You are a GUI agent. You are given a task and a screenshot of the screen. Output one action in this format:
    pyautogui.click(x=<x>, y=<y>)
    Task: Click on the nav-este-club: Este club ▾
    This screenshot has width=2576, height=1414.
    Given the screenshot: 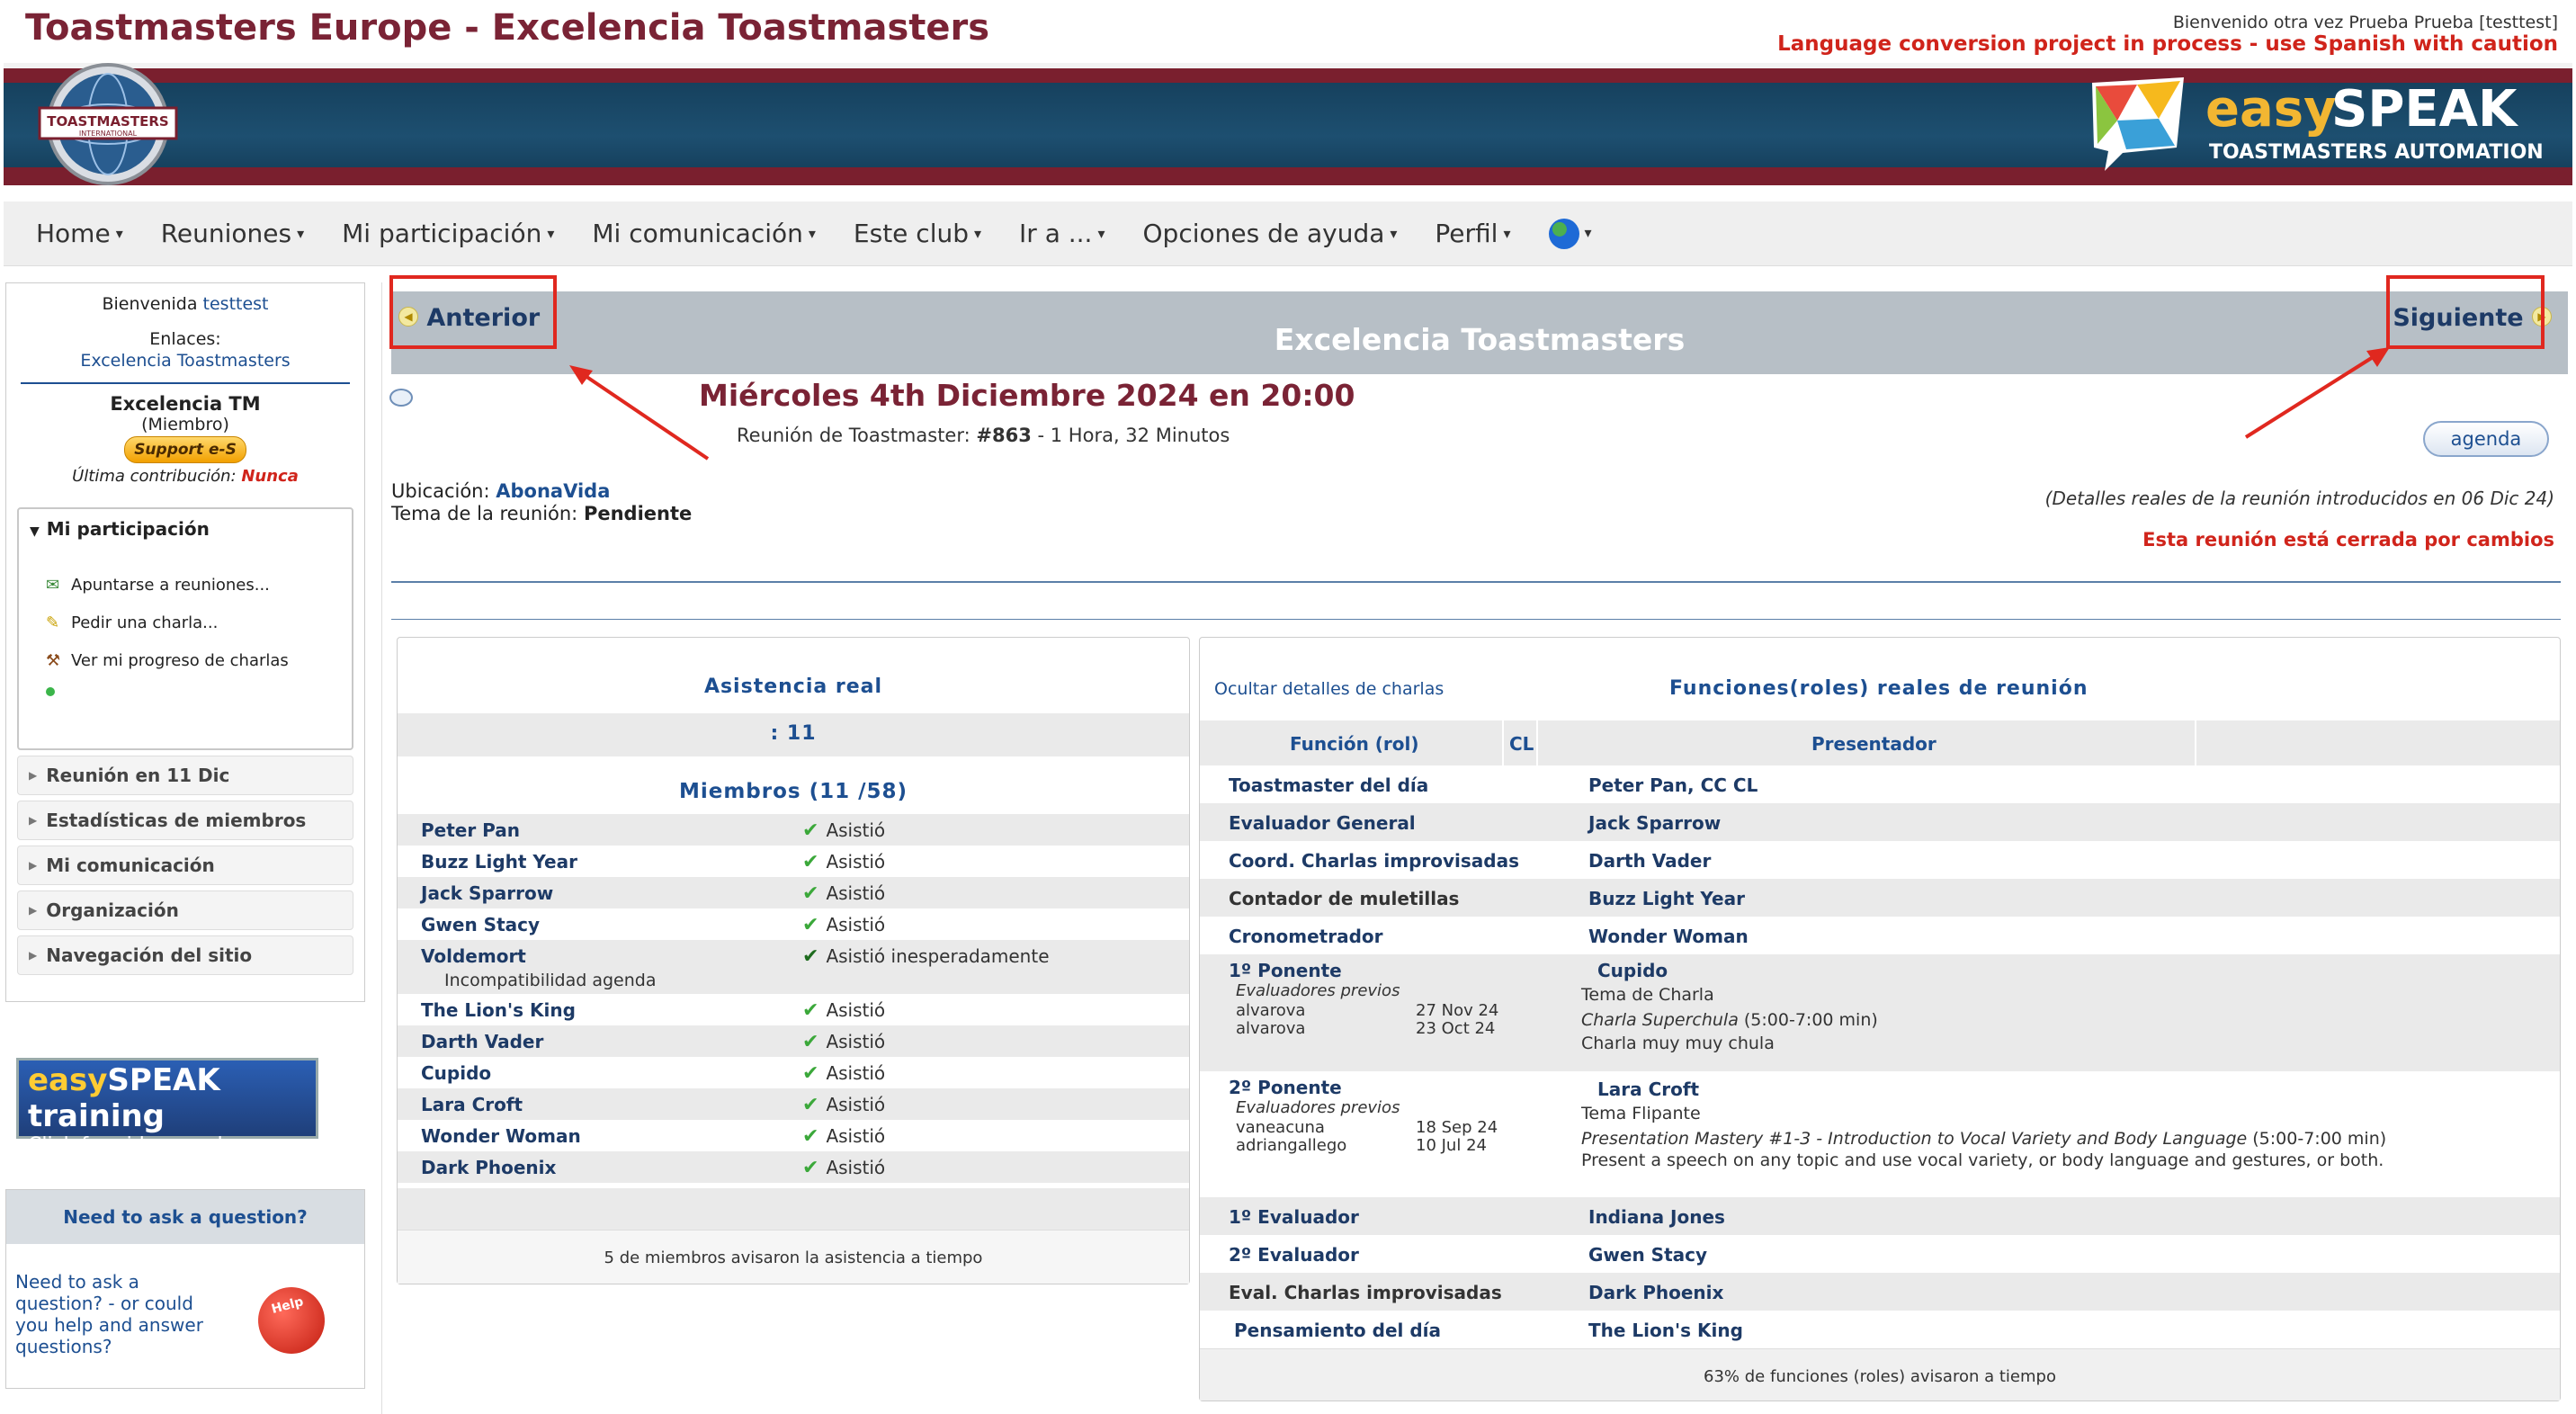 What is the action you would take?
    pyautogui.click(x=917, y=233)
    